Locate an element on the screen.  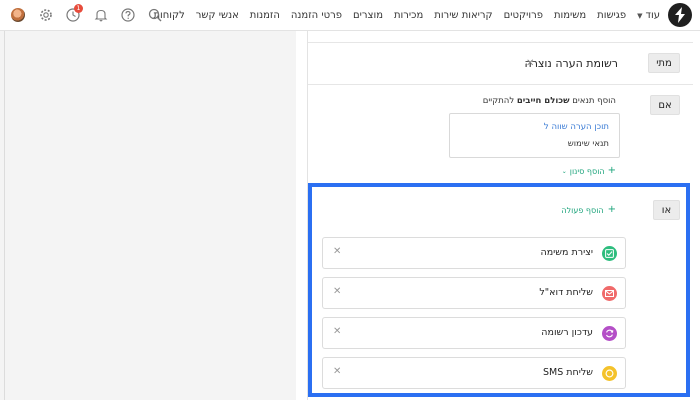
nav-item-service-calls: קריאות שירות is located at coordinates (463, 15).